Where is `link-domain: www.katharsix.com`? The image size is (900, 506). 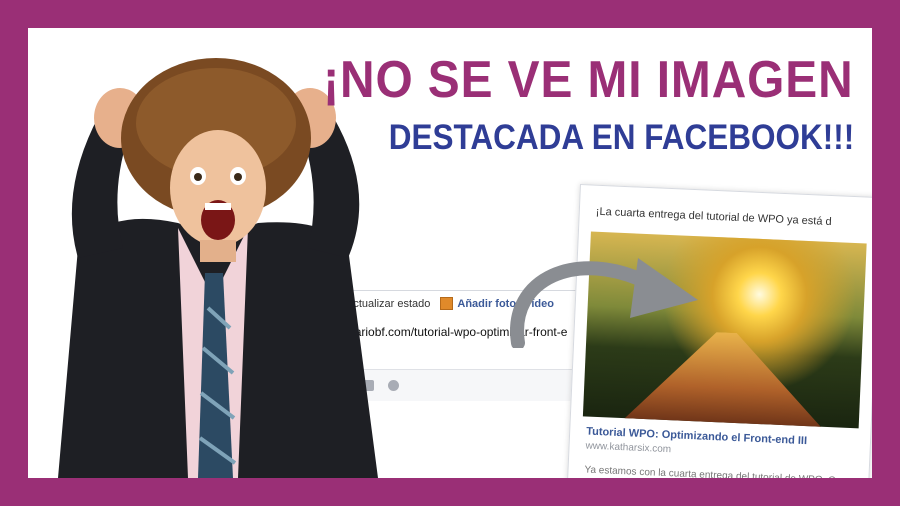
link-domain: www.katharsix.com is located at coordinates (628, 448).